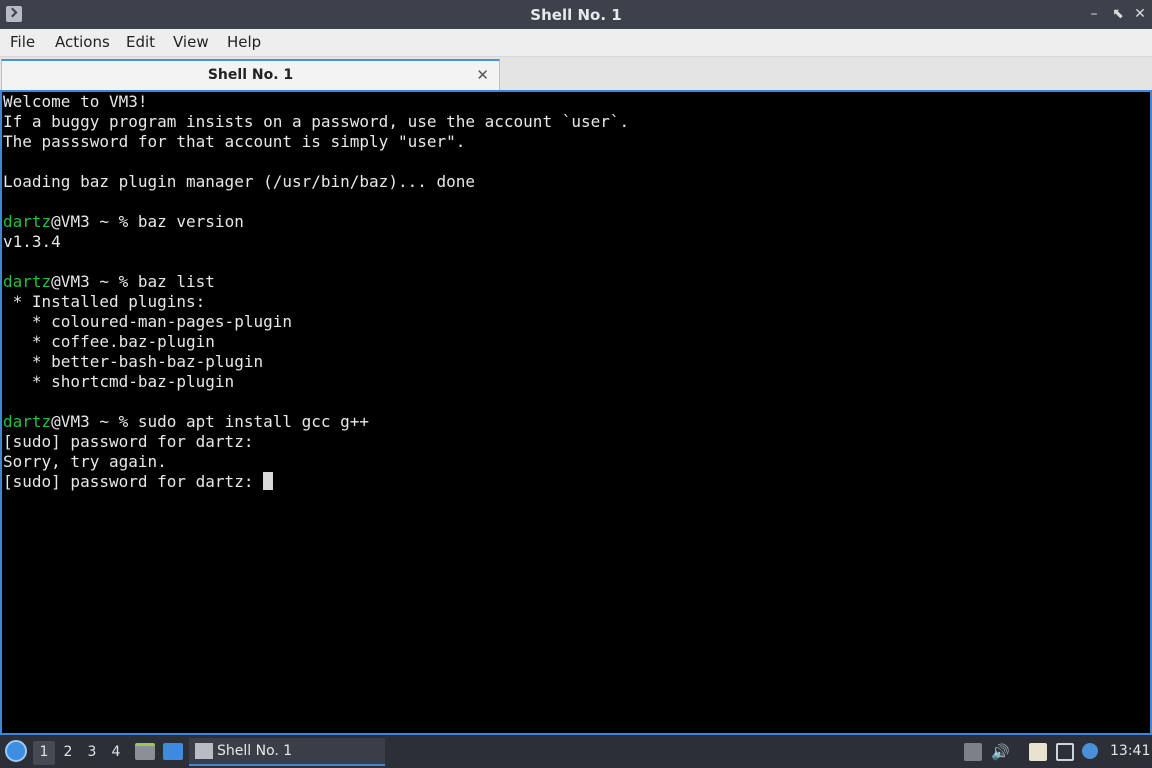  I want to click on terminal-text: * coffee.baz-plugin, so click(109, 341).